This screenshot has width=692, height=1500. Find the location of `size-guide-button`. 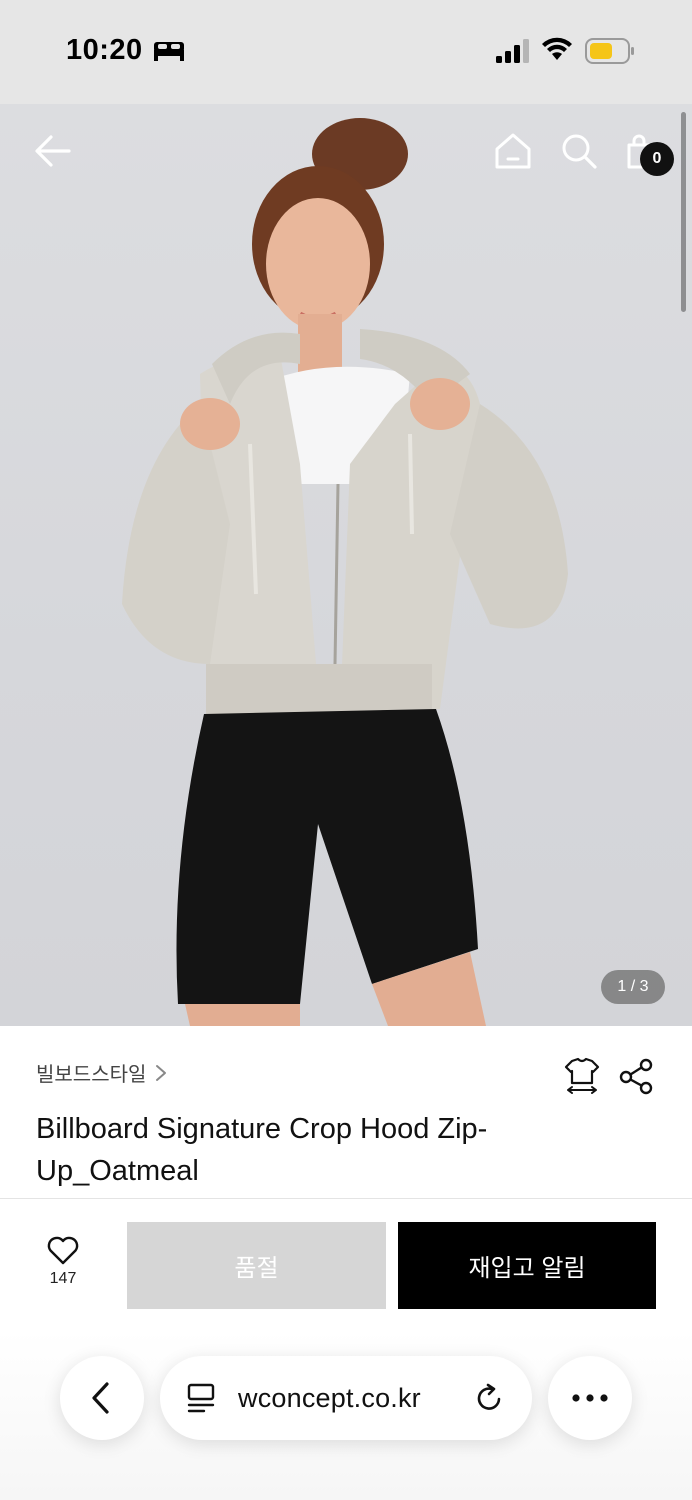

size-guide-button is located at coordinates (582, 1076).